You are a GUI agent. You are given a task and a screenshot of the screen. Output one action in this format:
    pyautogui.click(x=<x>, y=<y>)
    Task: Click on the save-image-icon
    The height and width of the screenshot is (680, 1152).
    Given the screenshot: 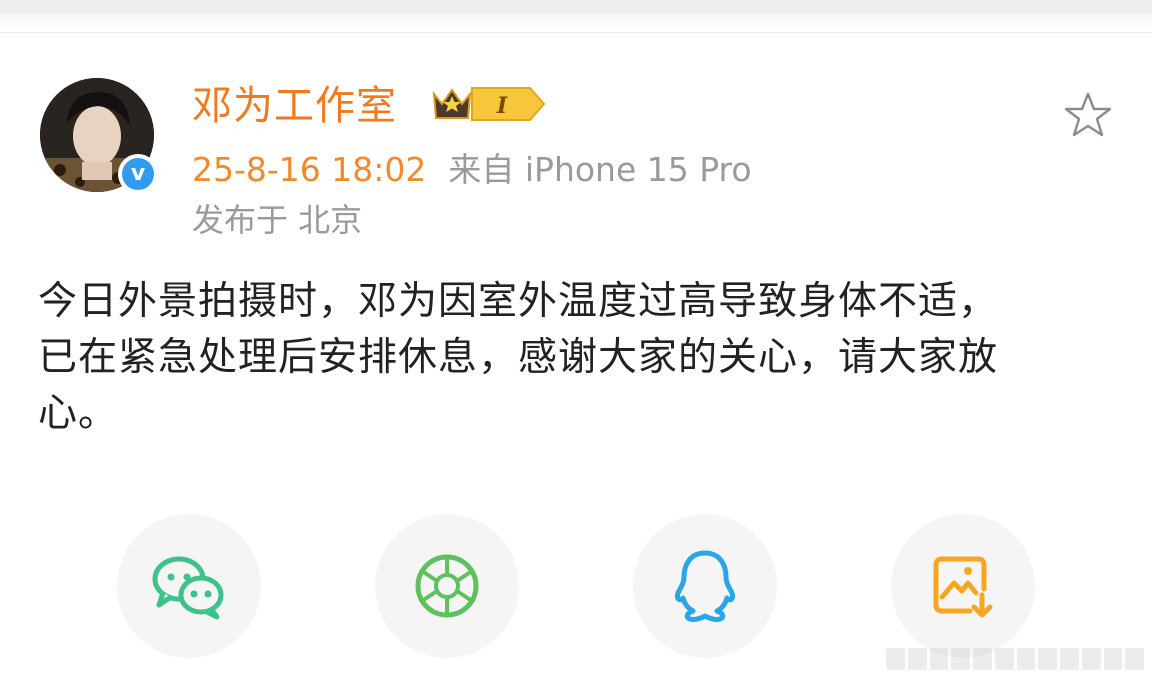 What is the action you would take?
    pyautogui.click(x=963, y=587)
    